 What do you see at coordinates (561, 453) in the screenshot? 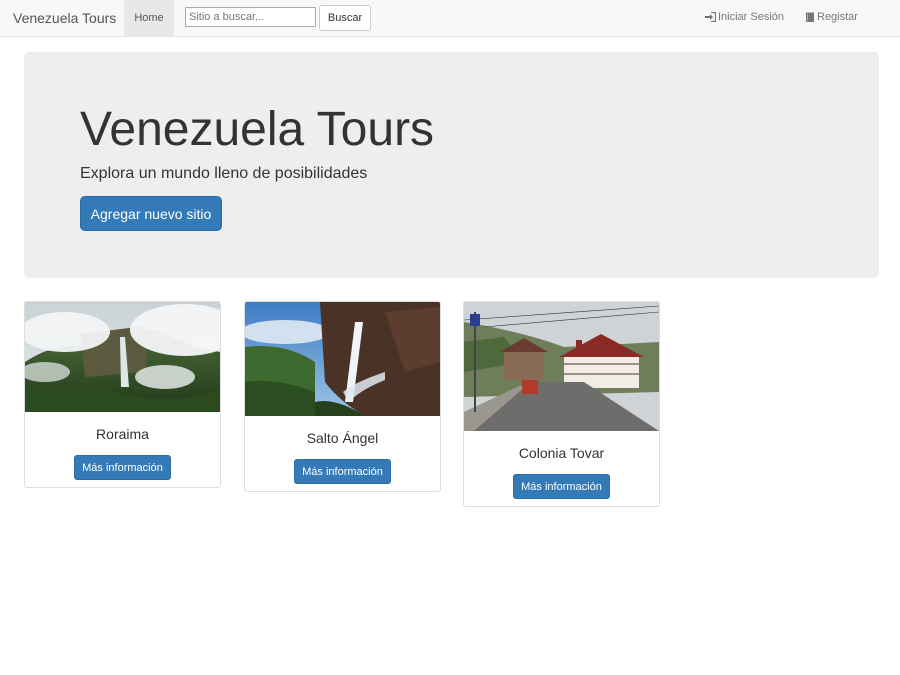
I see `place-title: Colonia Tovar` at bounding box center [561, 453].